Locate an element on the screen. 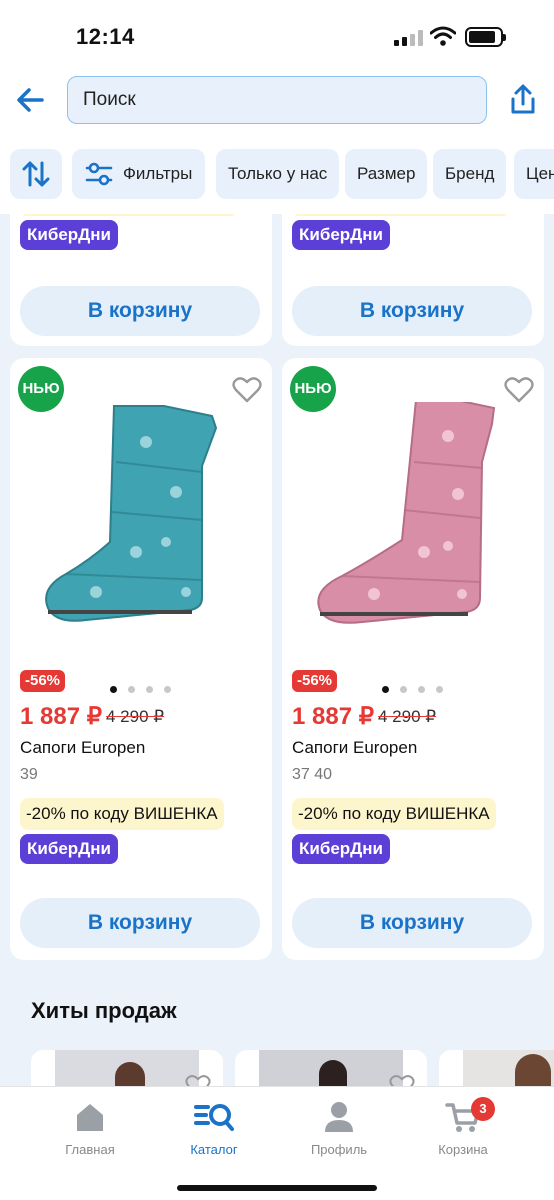 Image resolution: width=554 pixels, height=1200 pixels. tab-profile: Профиль is located at coordinates (339, 1129).